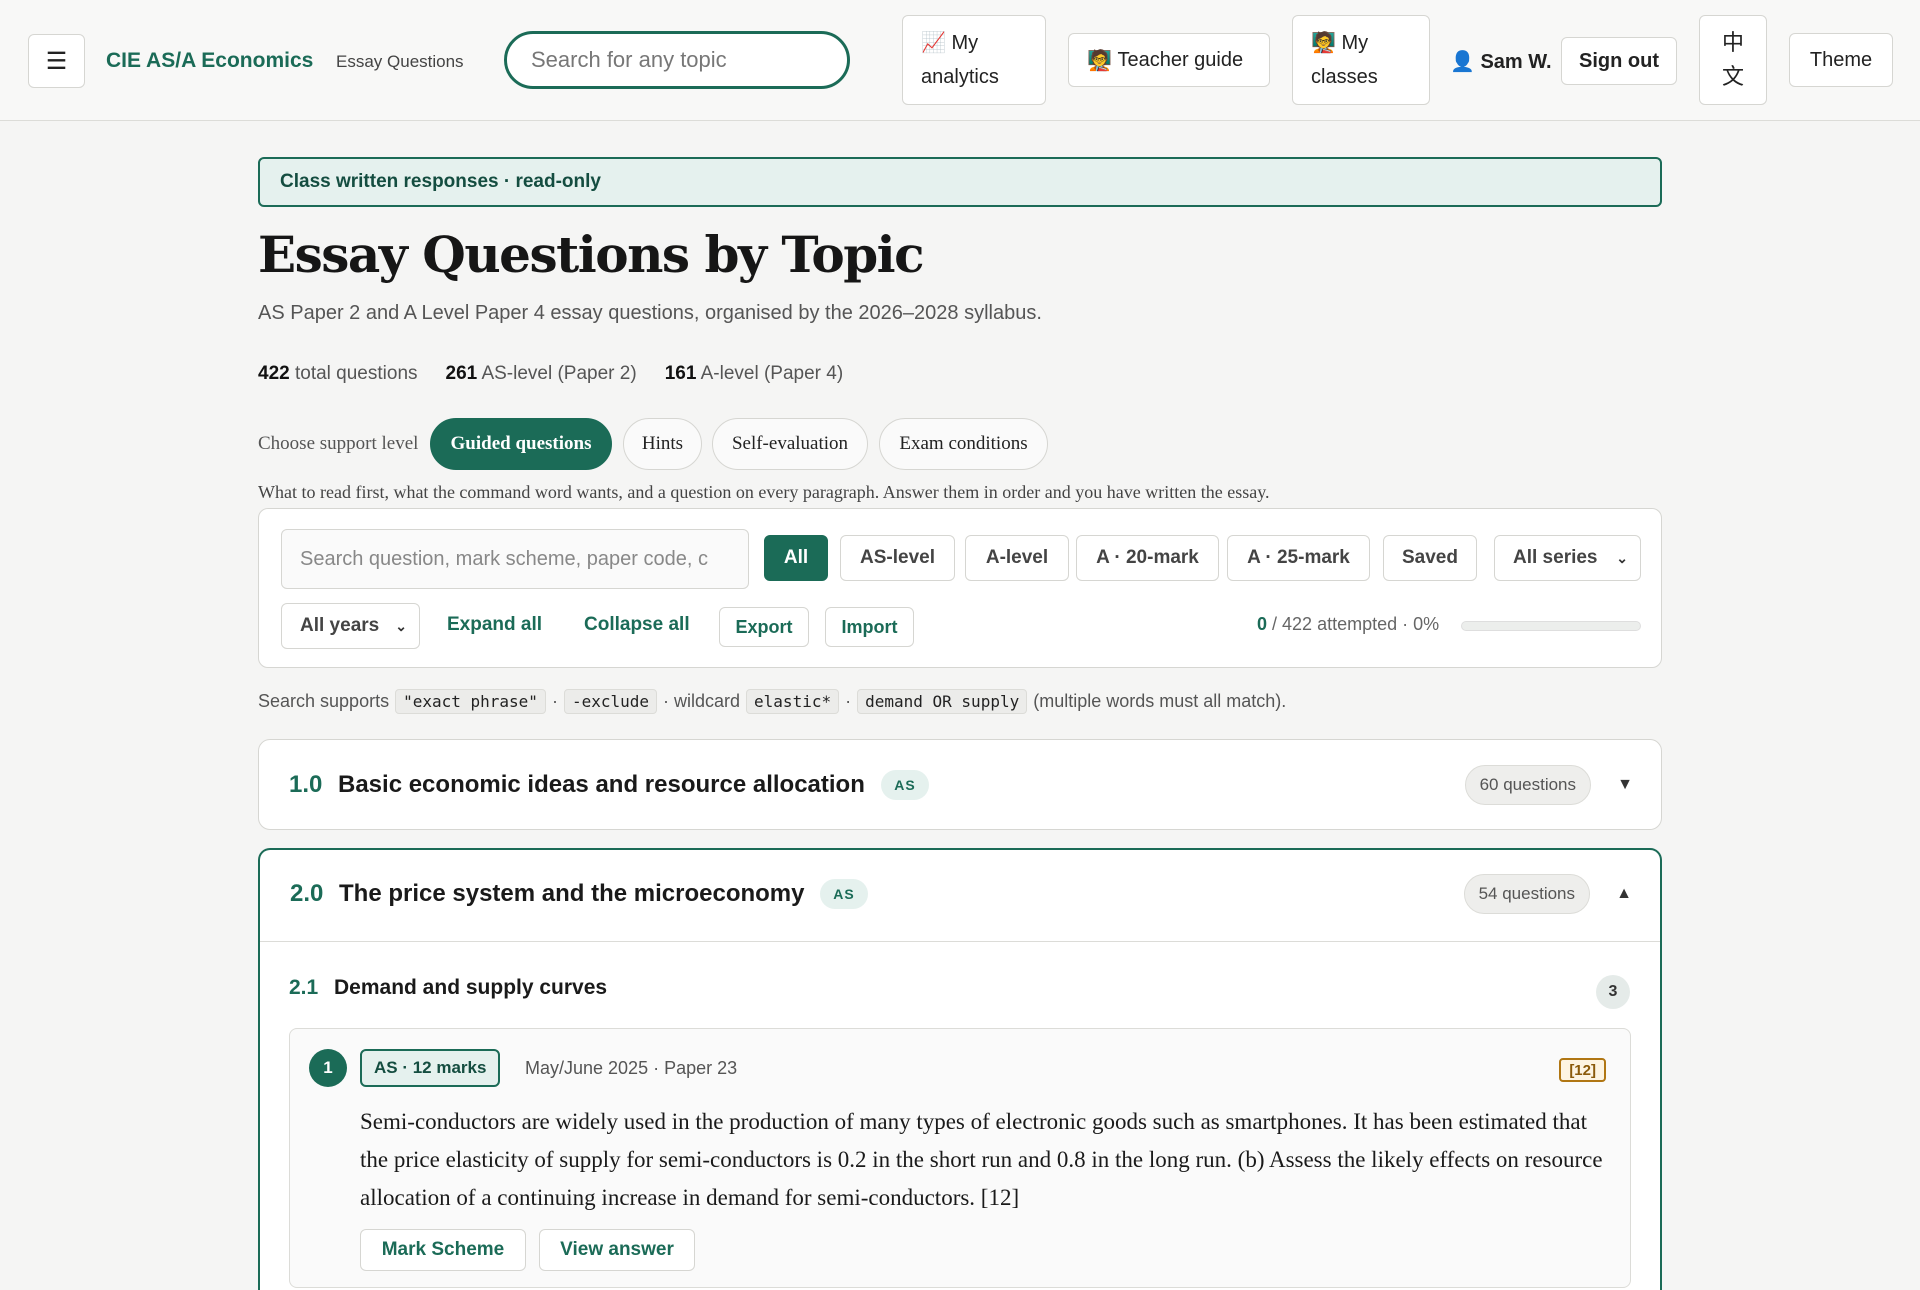 The height and width of the screenshot is (1290, 1920). Describe the element at coordinates (764, 627) in the screenshot. I see `export-button: Export` at that location.